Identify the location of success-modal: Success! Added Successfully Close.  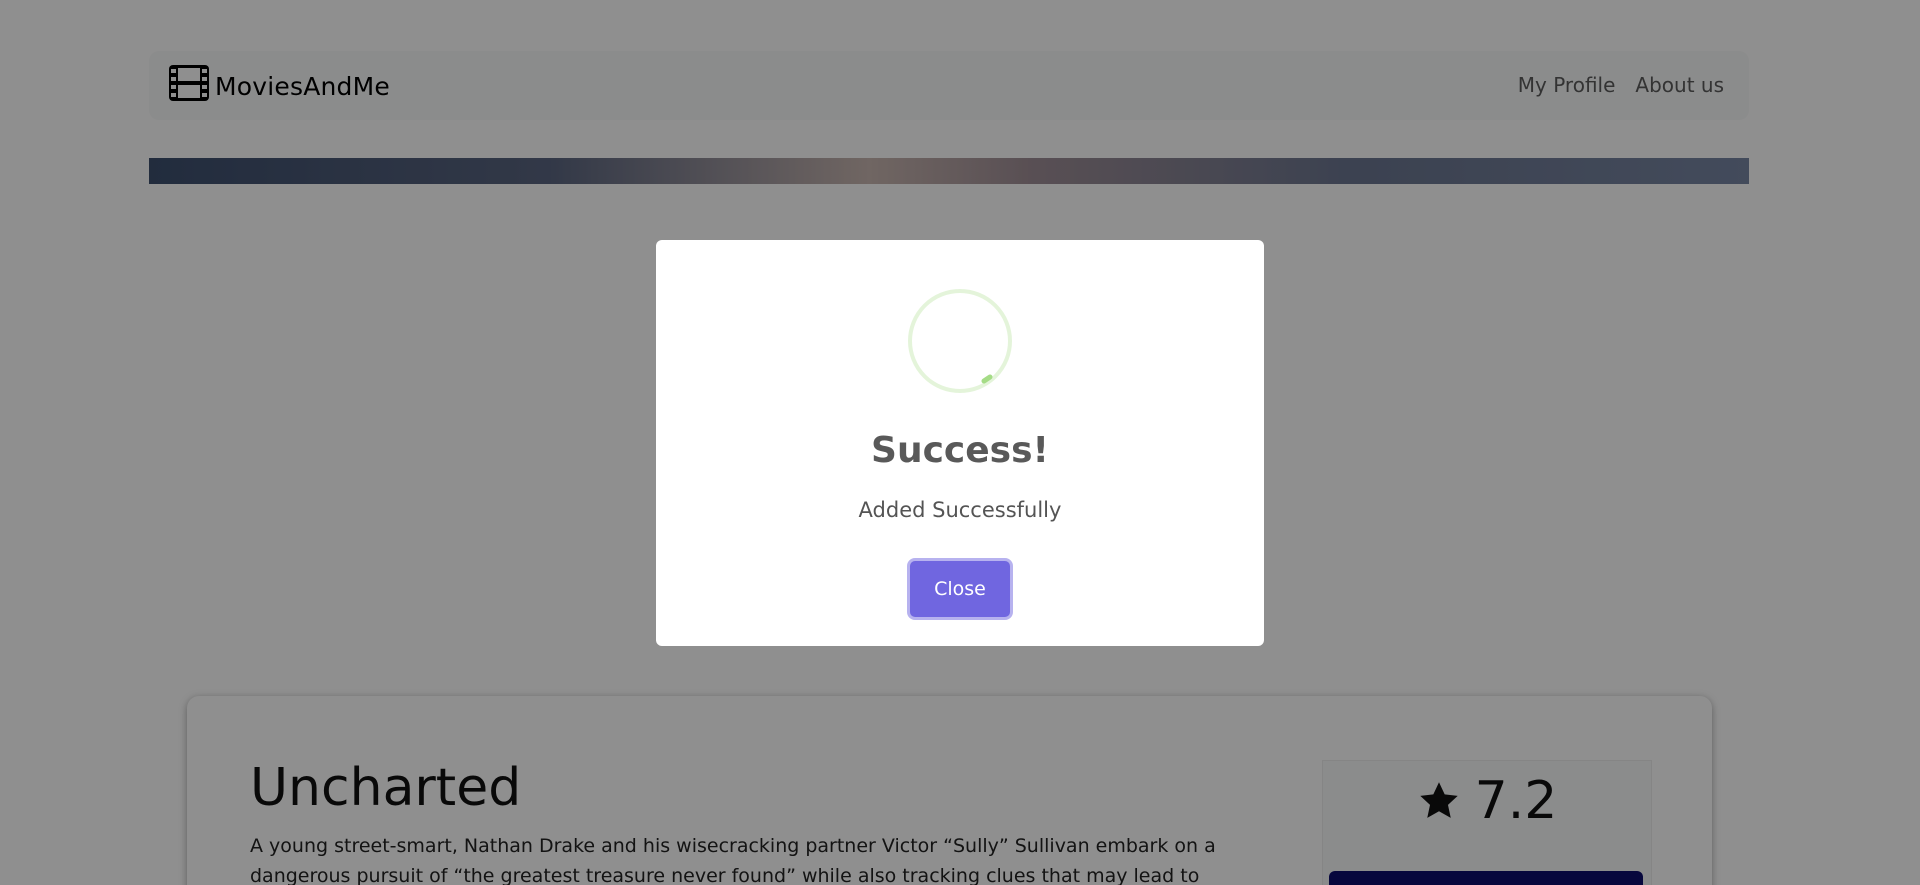
(960, 443).